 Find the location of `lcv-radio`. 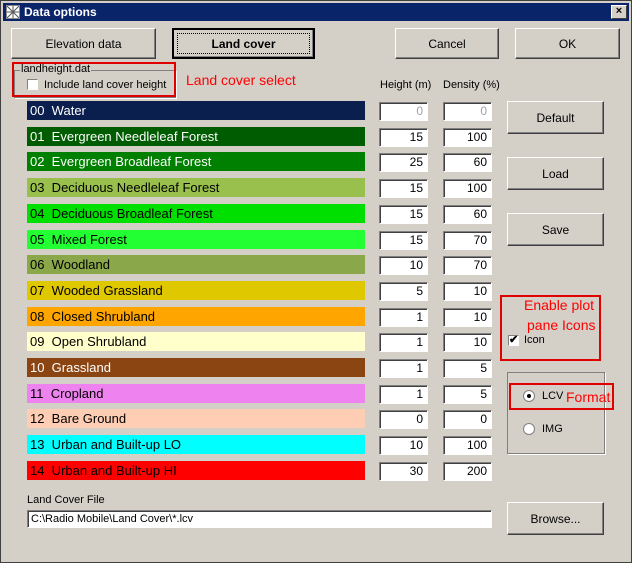

lcv-radio is located at coordinates (529, 396).